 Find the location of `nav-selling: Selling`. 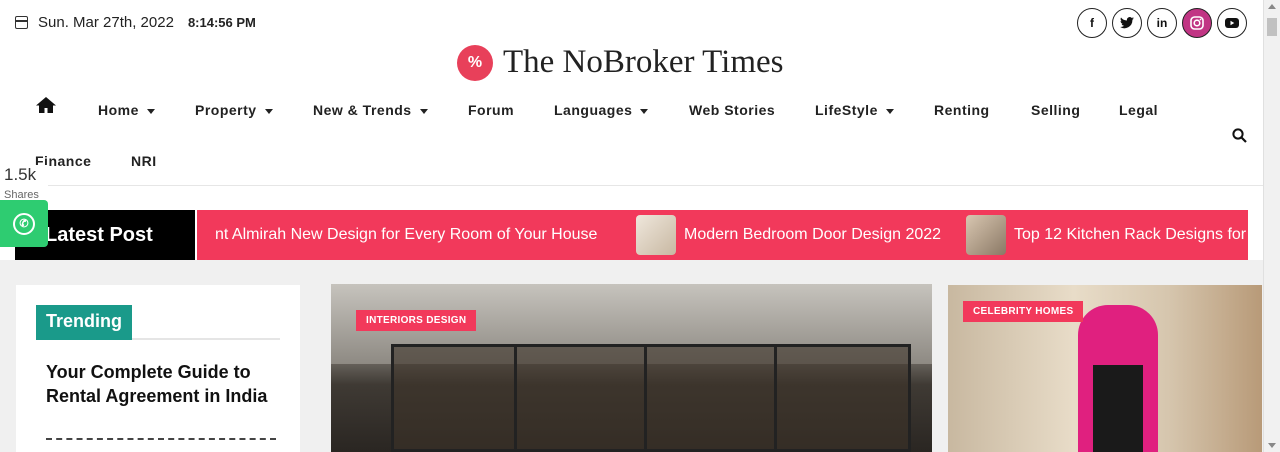

nav-selling: Selling is located at coordinates (1055, 110).